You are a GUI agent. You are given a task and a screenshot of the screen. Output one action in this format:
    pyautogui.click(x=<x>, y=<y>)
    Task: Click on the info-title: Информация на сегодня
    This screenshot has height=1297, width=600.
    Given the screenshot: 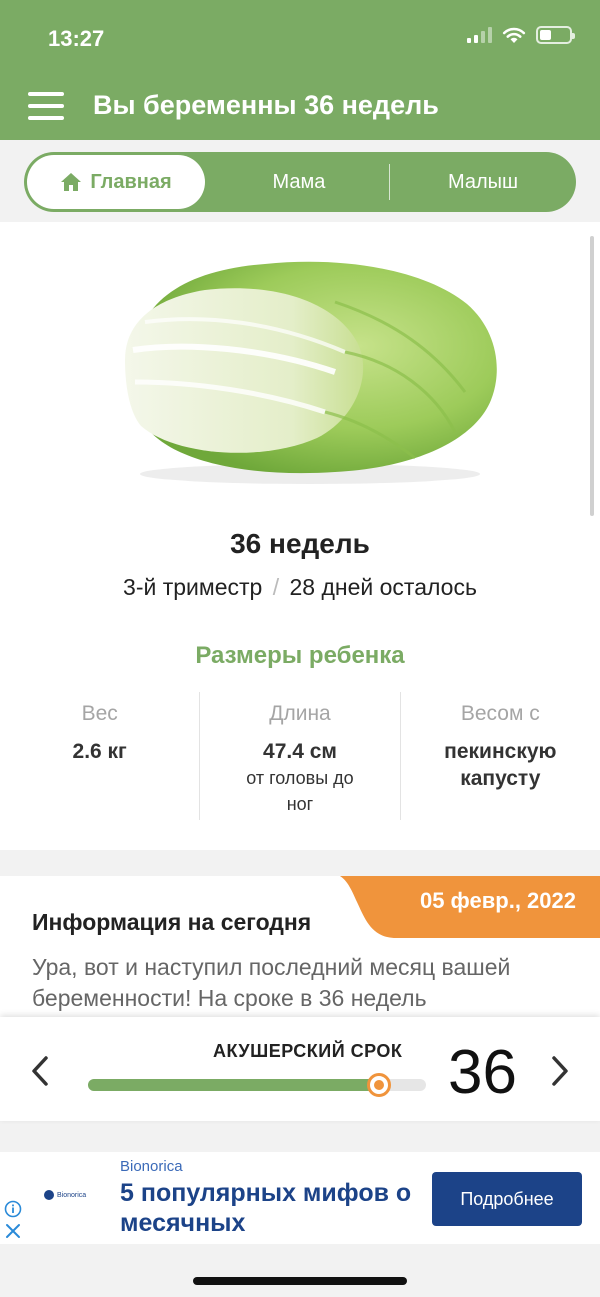 What is the action you would take?
    pyautogui.click(x=172, y=922)
    